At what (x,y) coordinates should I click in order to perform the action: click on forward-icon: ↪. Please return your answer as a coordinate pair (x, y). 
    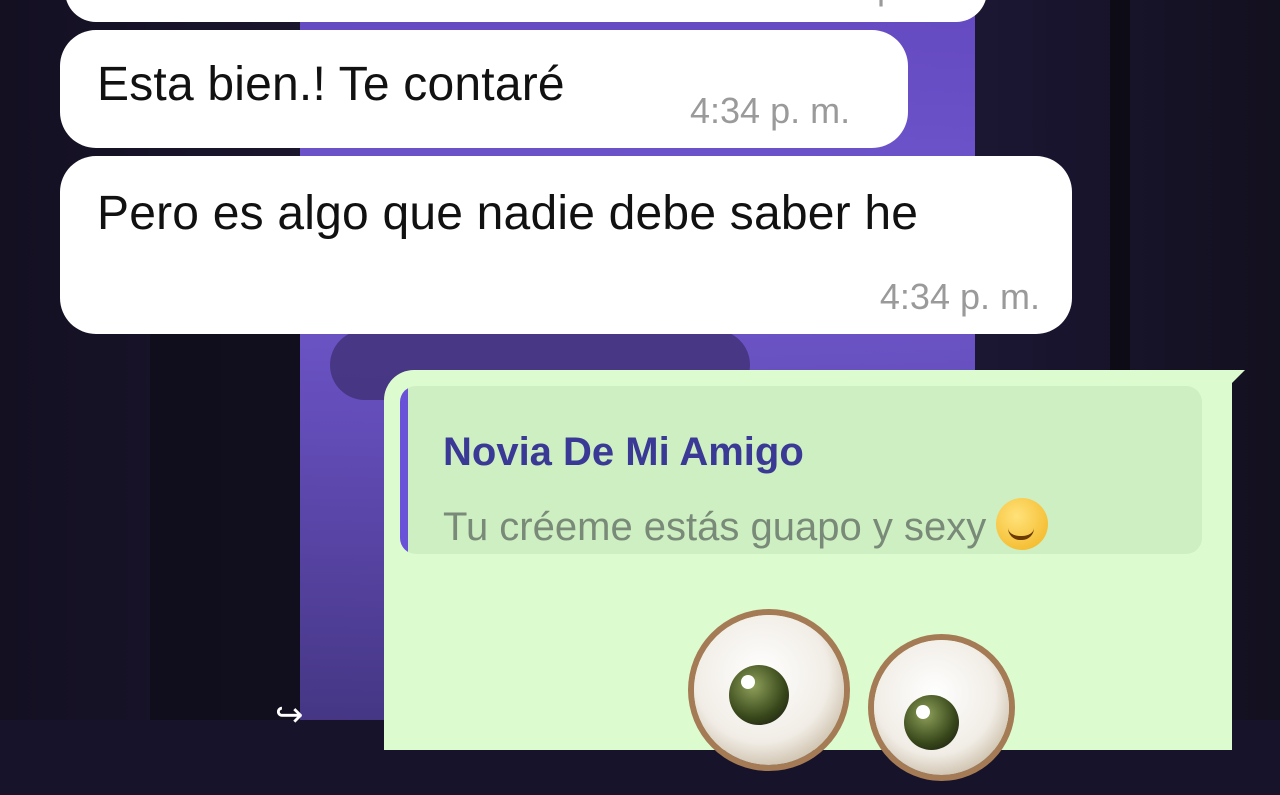
    Looking at the image, I should click on (289, 715).